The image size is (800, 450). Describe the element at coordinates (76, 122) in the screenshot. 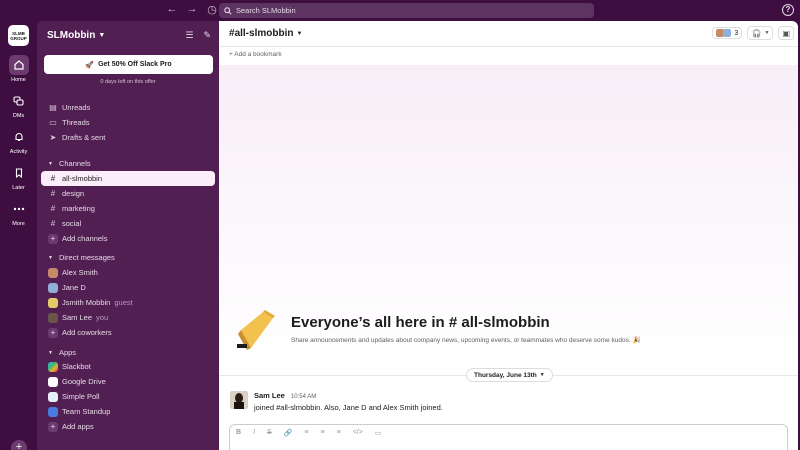

I see `sidebar-item-label: Threads` at that location.